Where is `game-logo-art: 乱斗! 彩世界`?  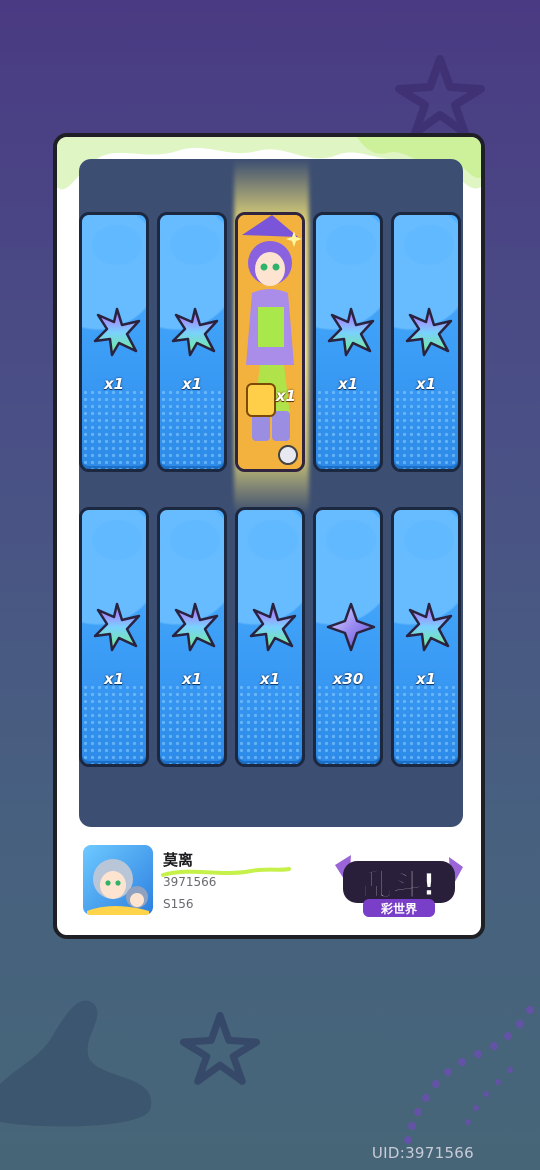
game-logo-art: 乱斗! 彩世界 is located at coordinates (399, 886).